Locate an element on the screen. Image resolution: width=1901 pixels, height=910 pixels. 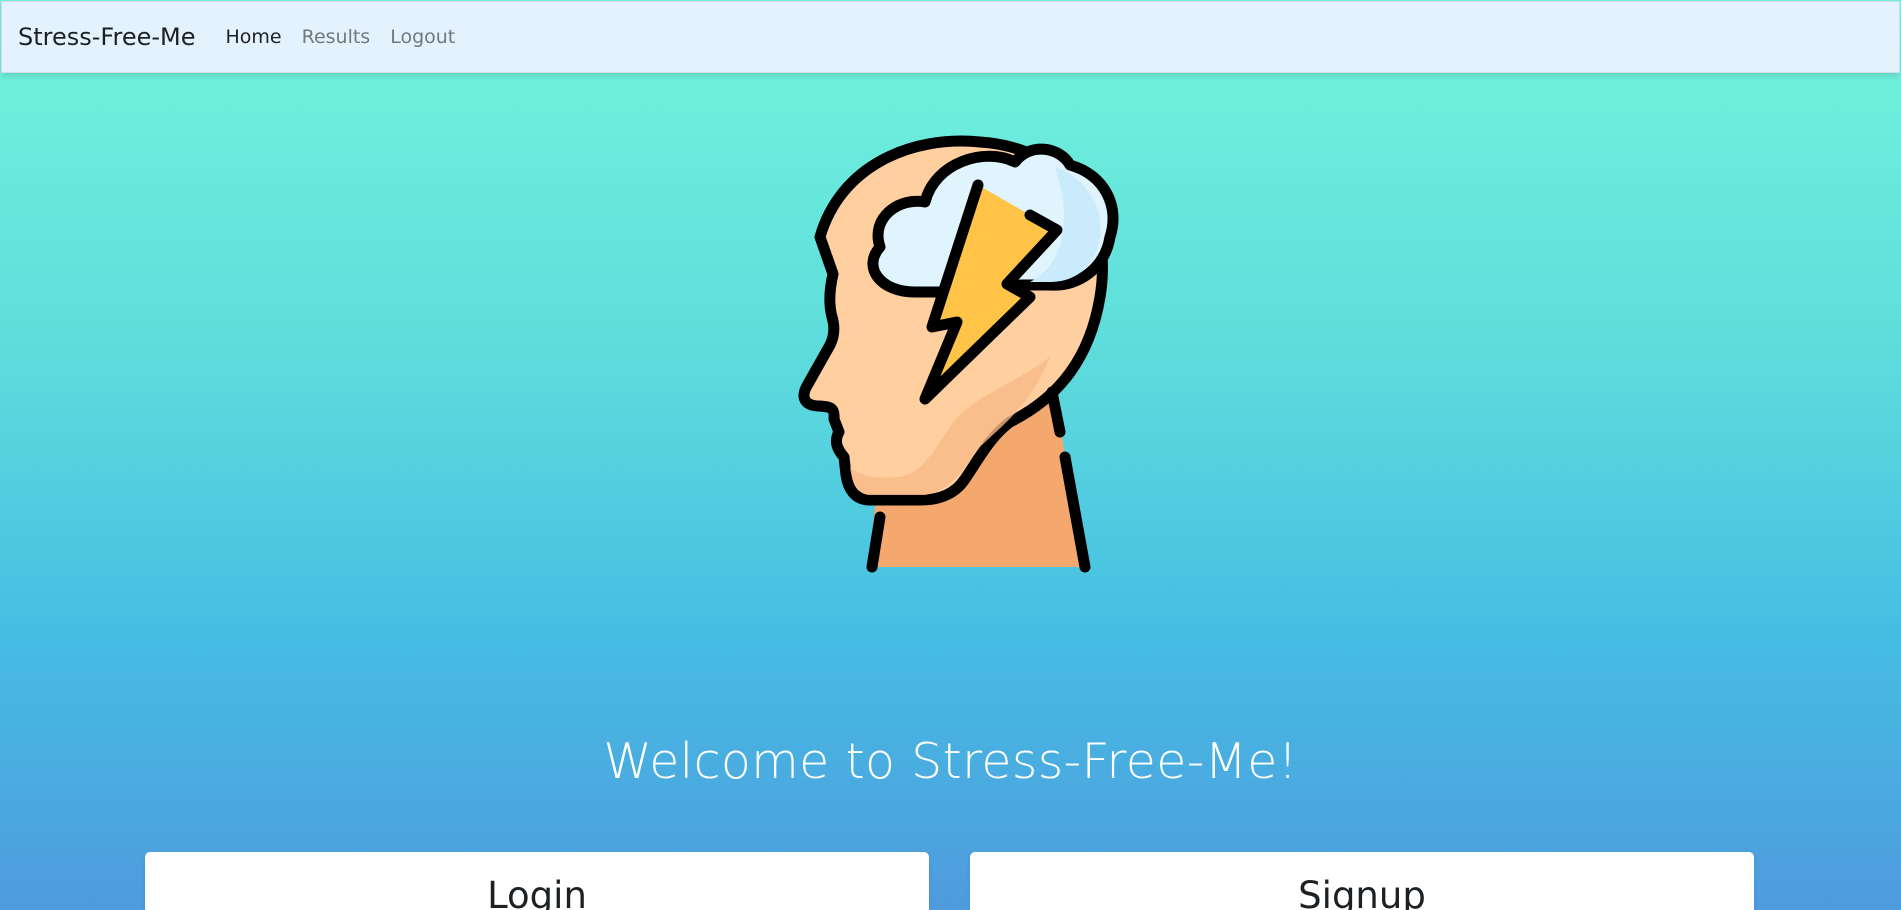
top-navbar: Stress-Free-Me Home Results Logout is located at coordinates (950, 37).